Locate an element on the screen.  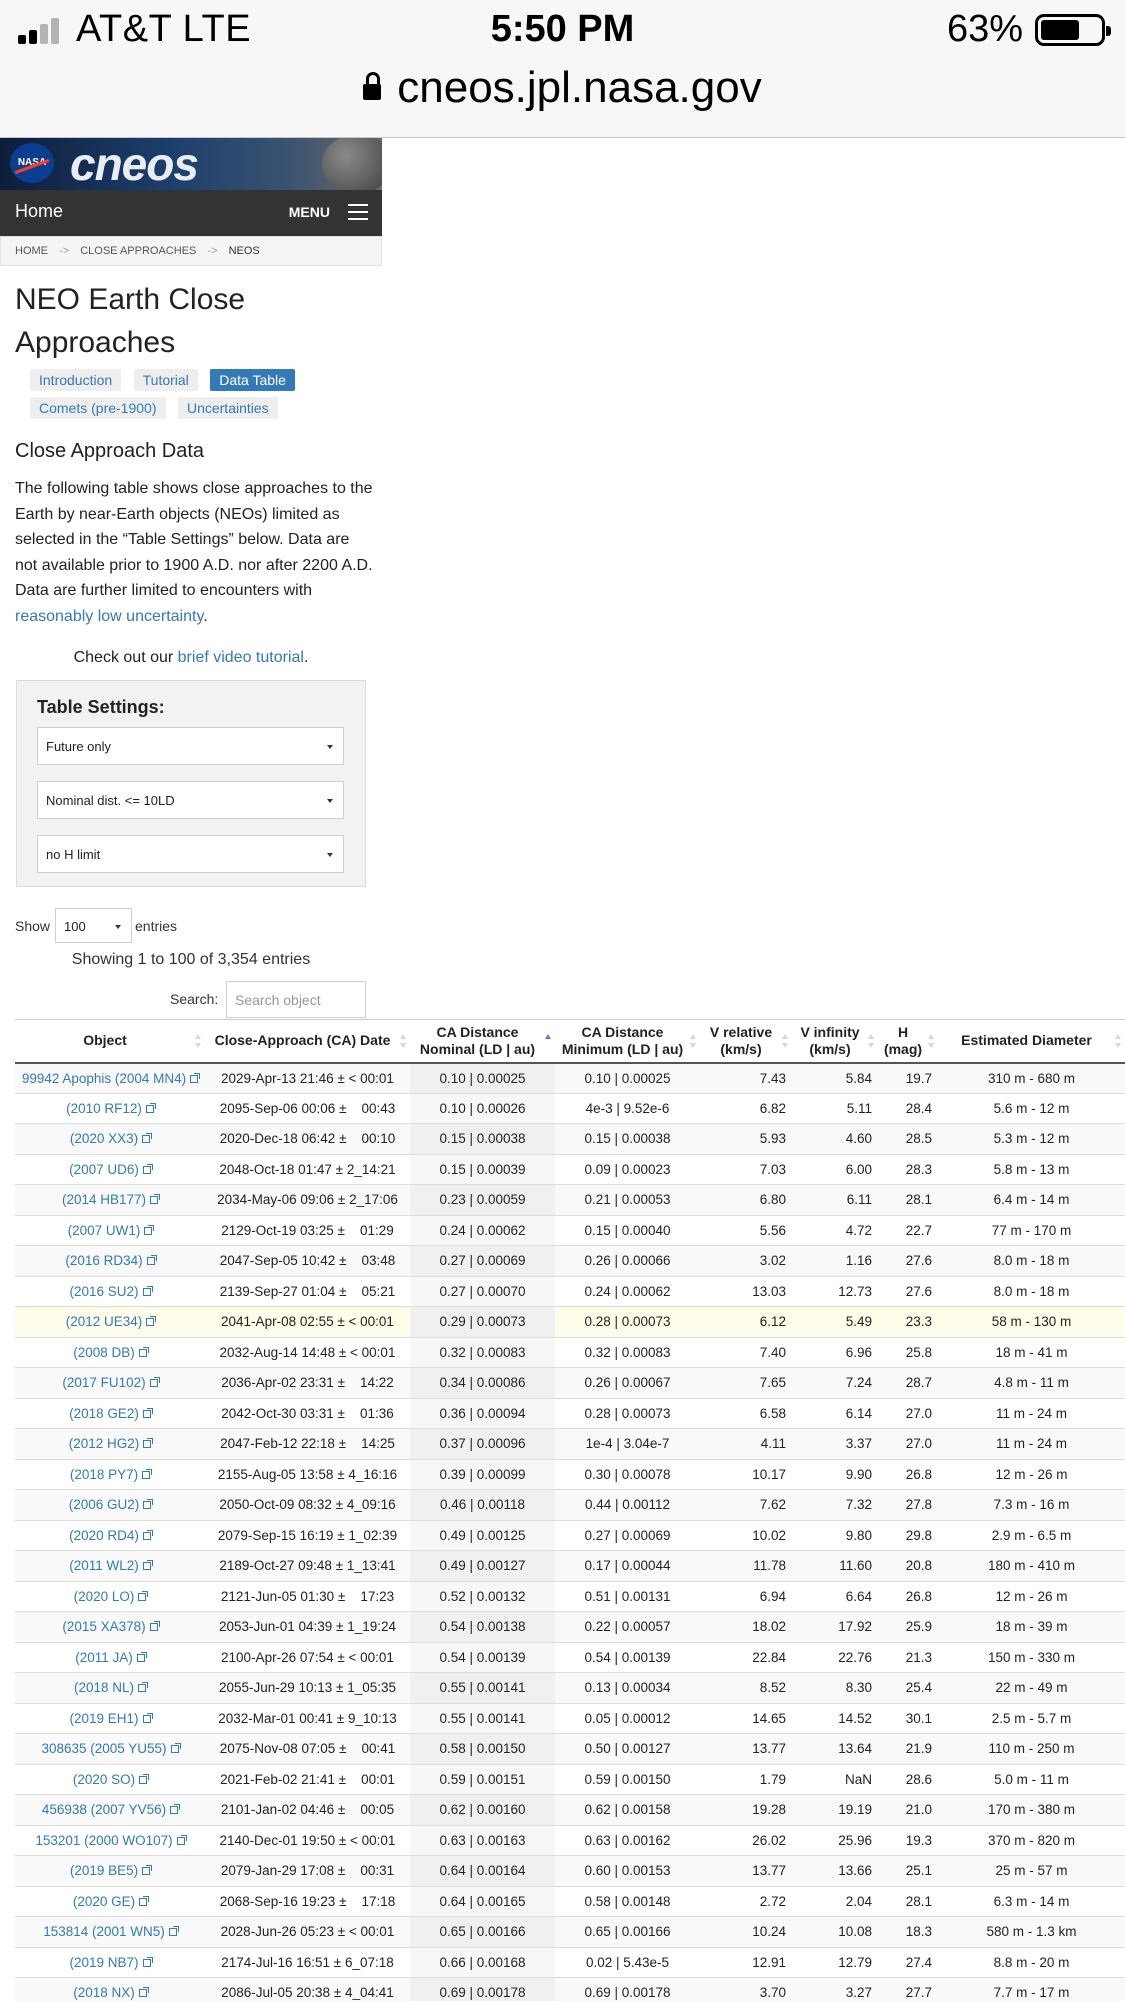
h-filter-select: no H limit is located at coordinates (190, 854).